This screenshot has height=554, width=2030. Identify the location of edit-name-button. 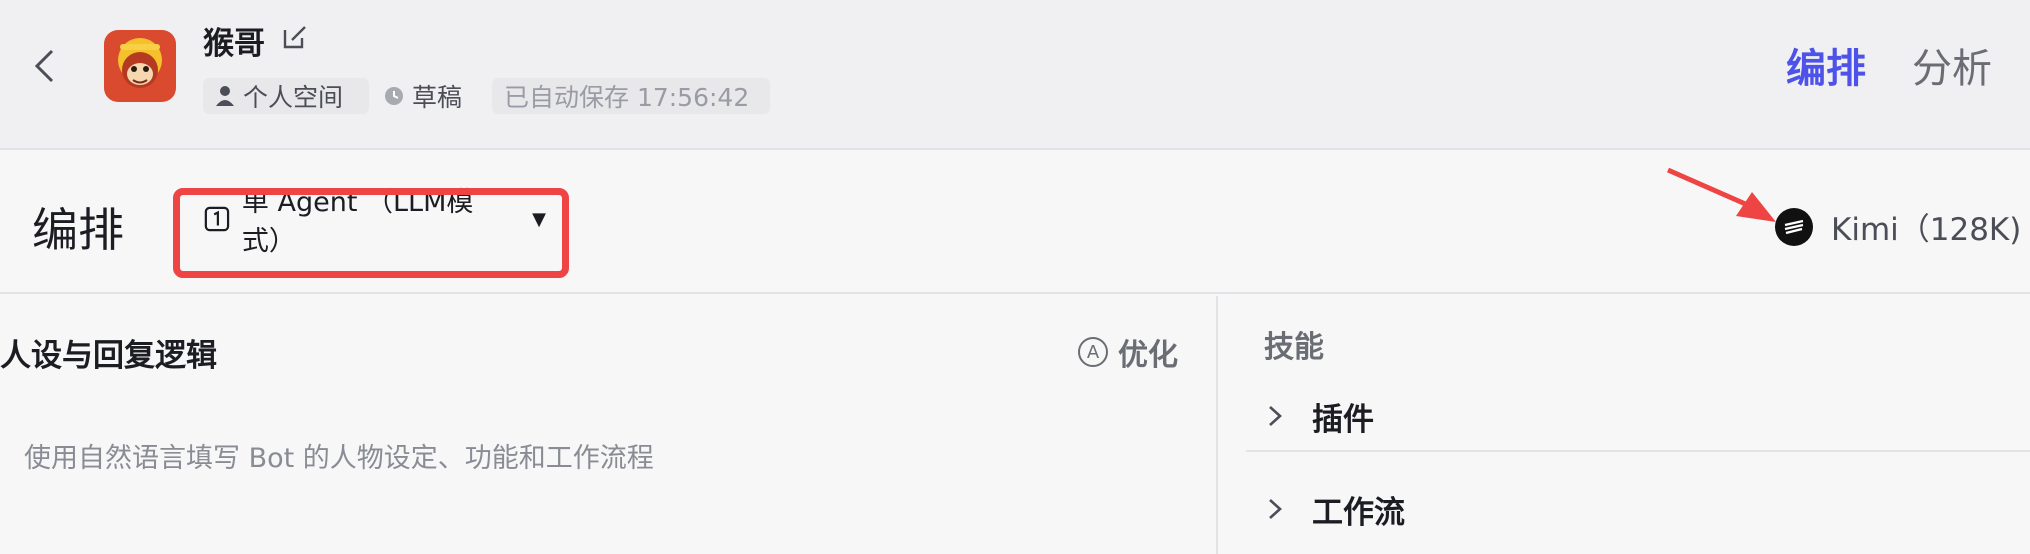
(296, 38).